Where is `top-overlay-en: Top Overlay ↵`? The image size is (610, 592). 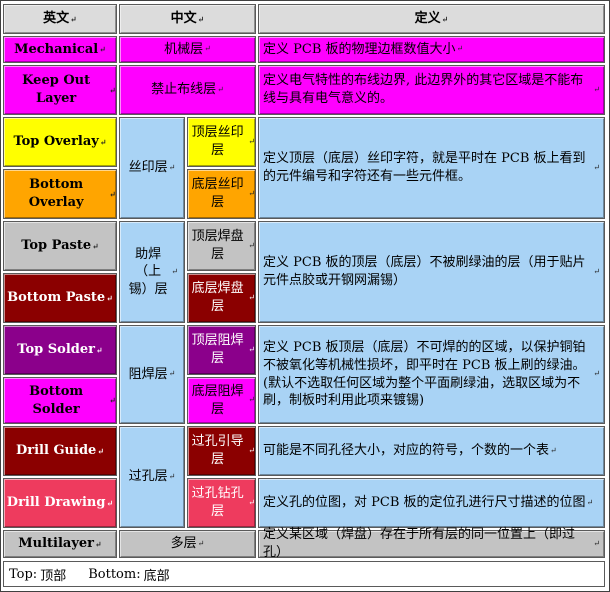 top-overlay-en: Top Overlay ↵ is located at coordinates (60, 142).